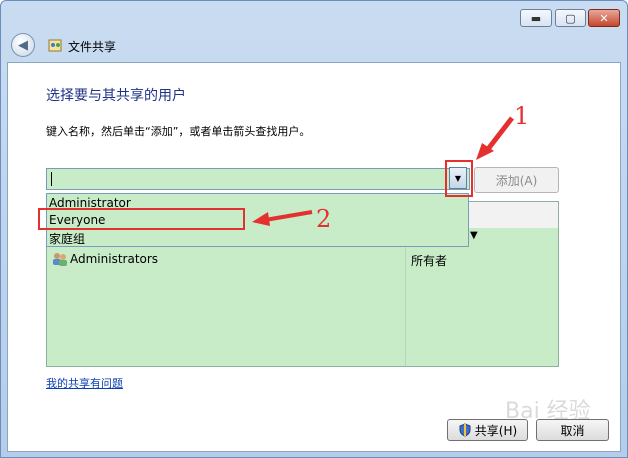 This screenshot has height=458, width=628. What do you see at coordinates (474, 235) in the screenshot?
I see `chevron-down-icon: ▼` at bounding box center [474, 235].